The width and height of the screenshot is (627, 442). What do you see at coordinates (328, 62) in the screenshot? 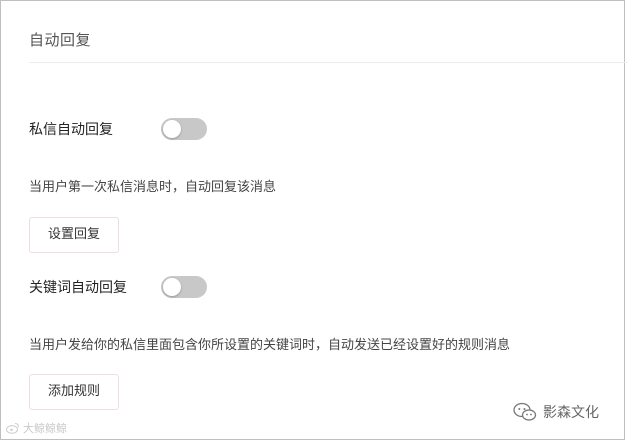
I see `title-divider` at bounding box center [328, 62].